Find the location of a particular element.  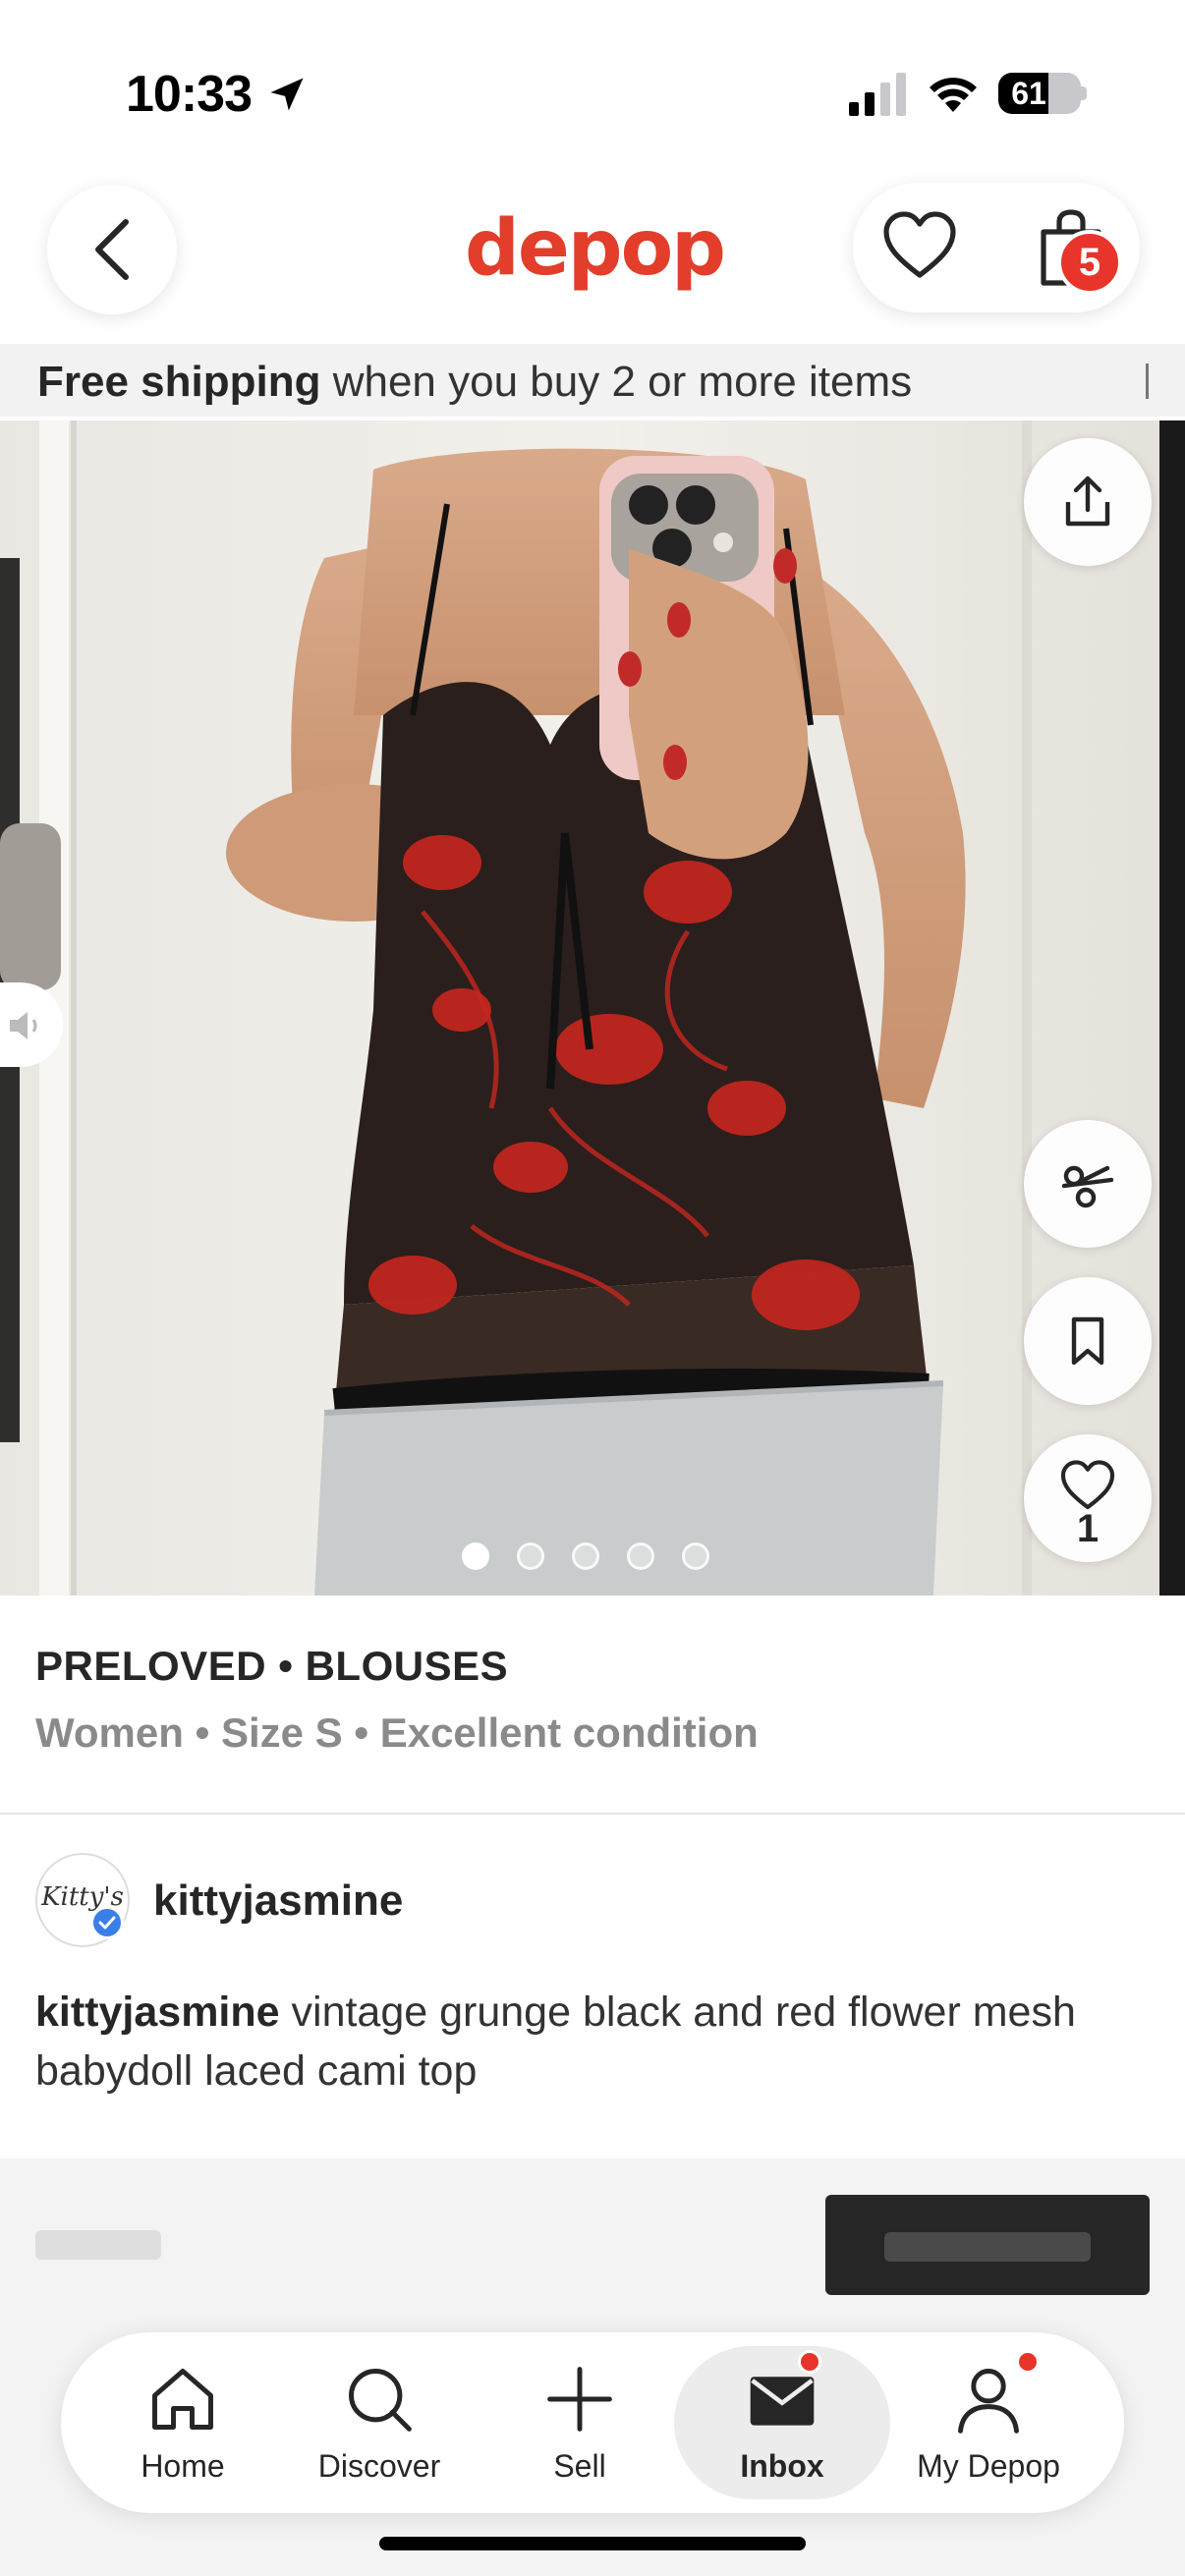

home-indicator is located at coordinates (592, 2543).